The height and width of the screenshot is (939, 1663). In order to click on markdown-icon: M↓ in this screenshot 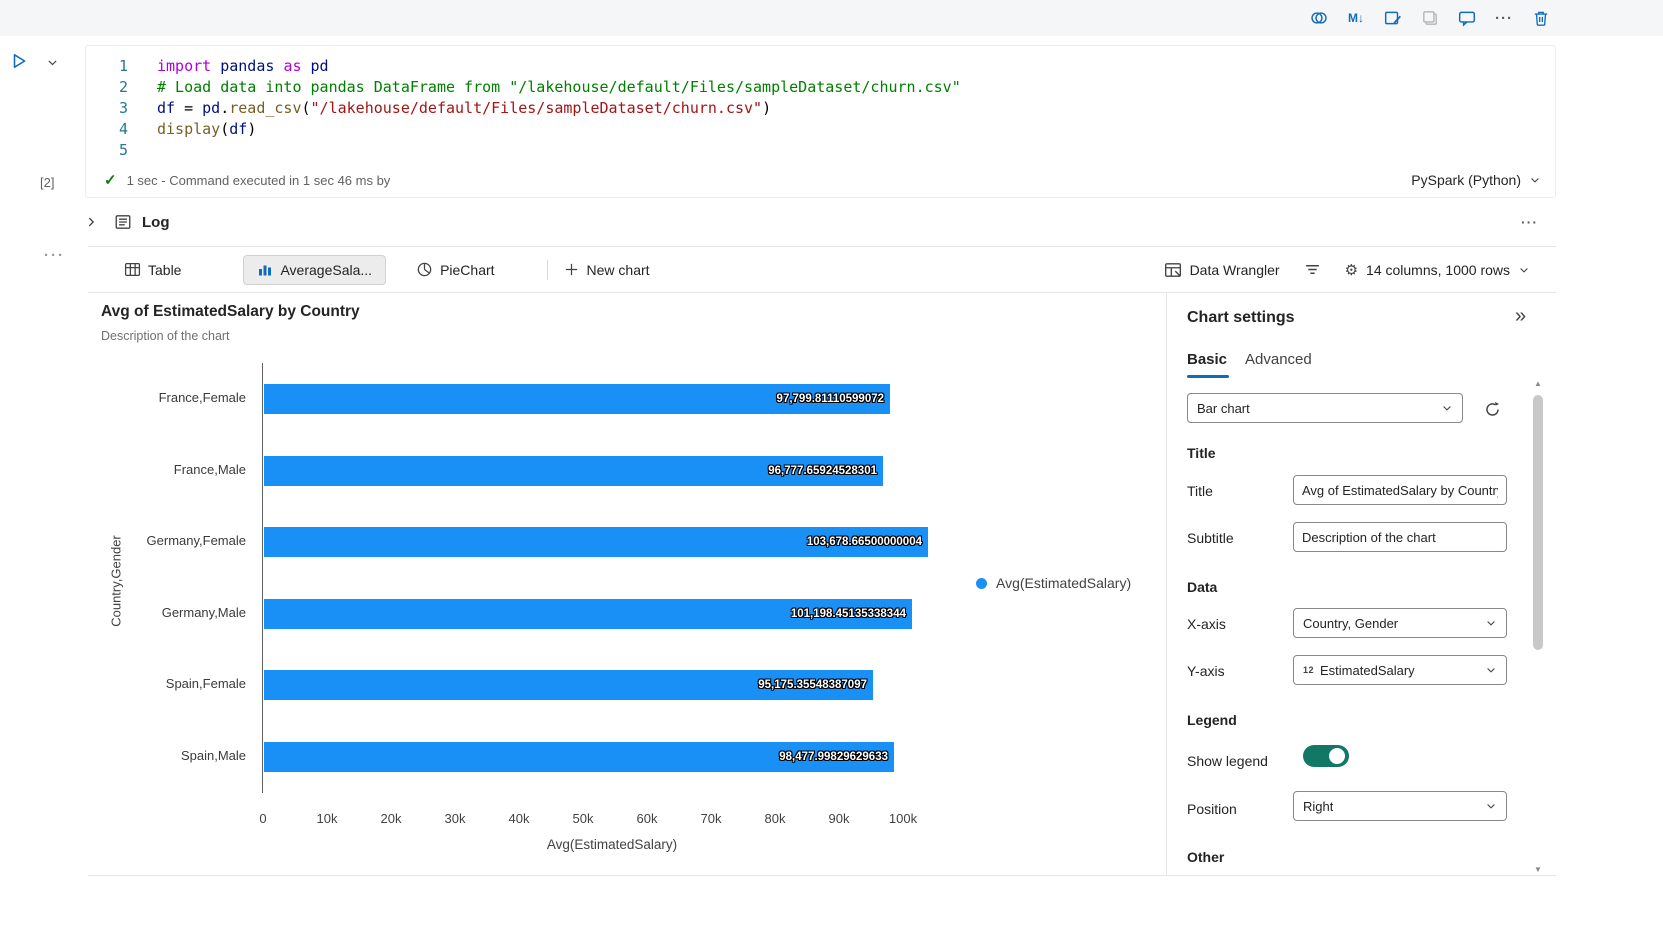, I will do `click(1356, 18)`.